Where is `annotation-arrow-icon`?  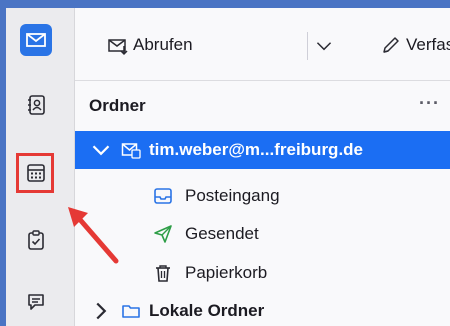 annotation-arrow-icon is located at coordinates (93, 235).